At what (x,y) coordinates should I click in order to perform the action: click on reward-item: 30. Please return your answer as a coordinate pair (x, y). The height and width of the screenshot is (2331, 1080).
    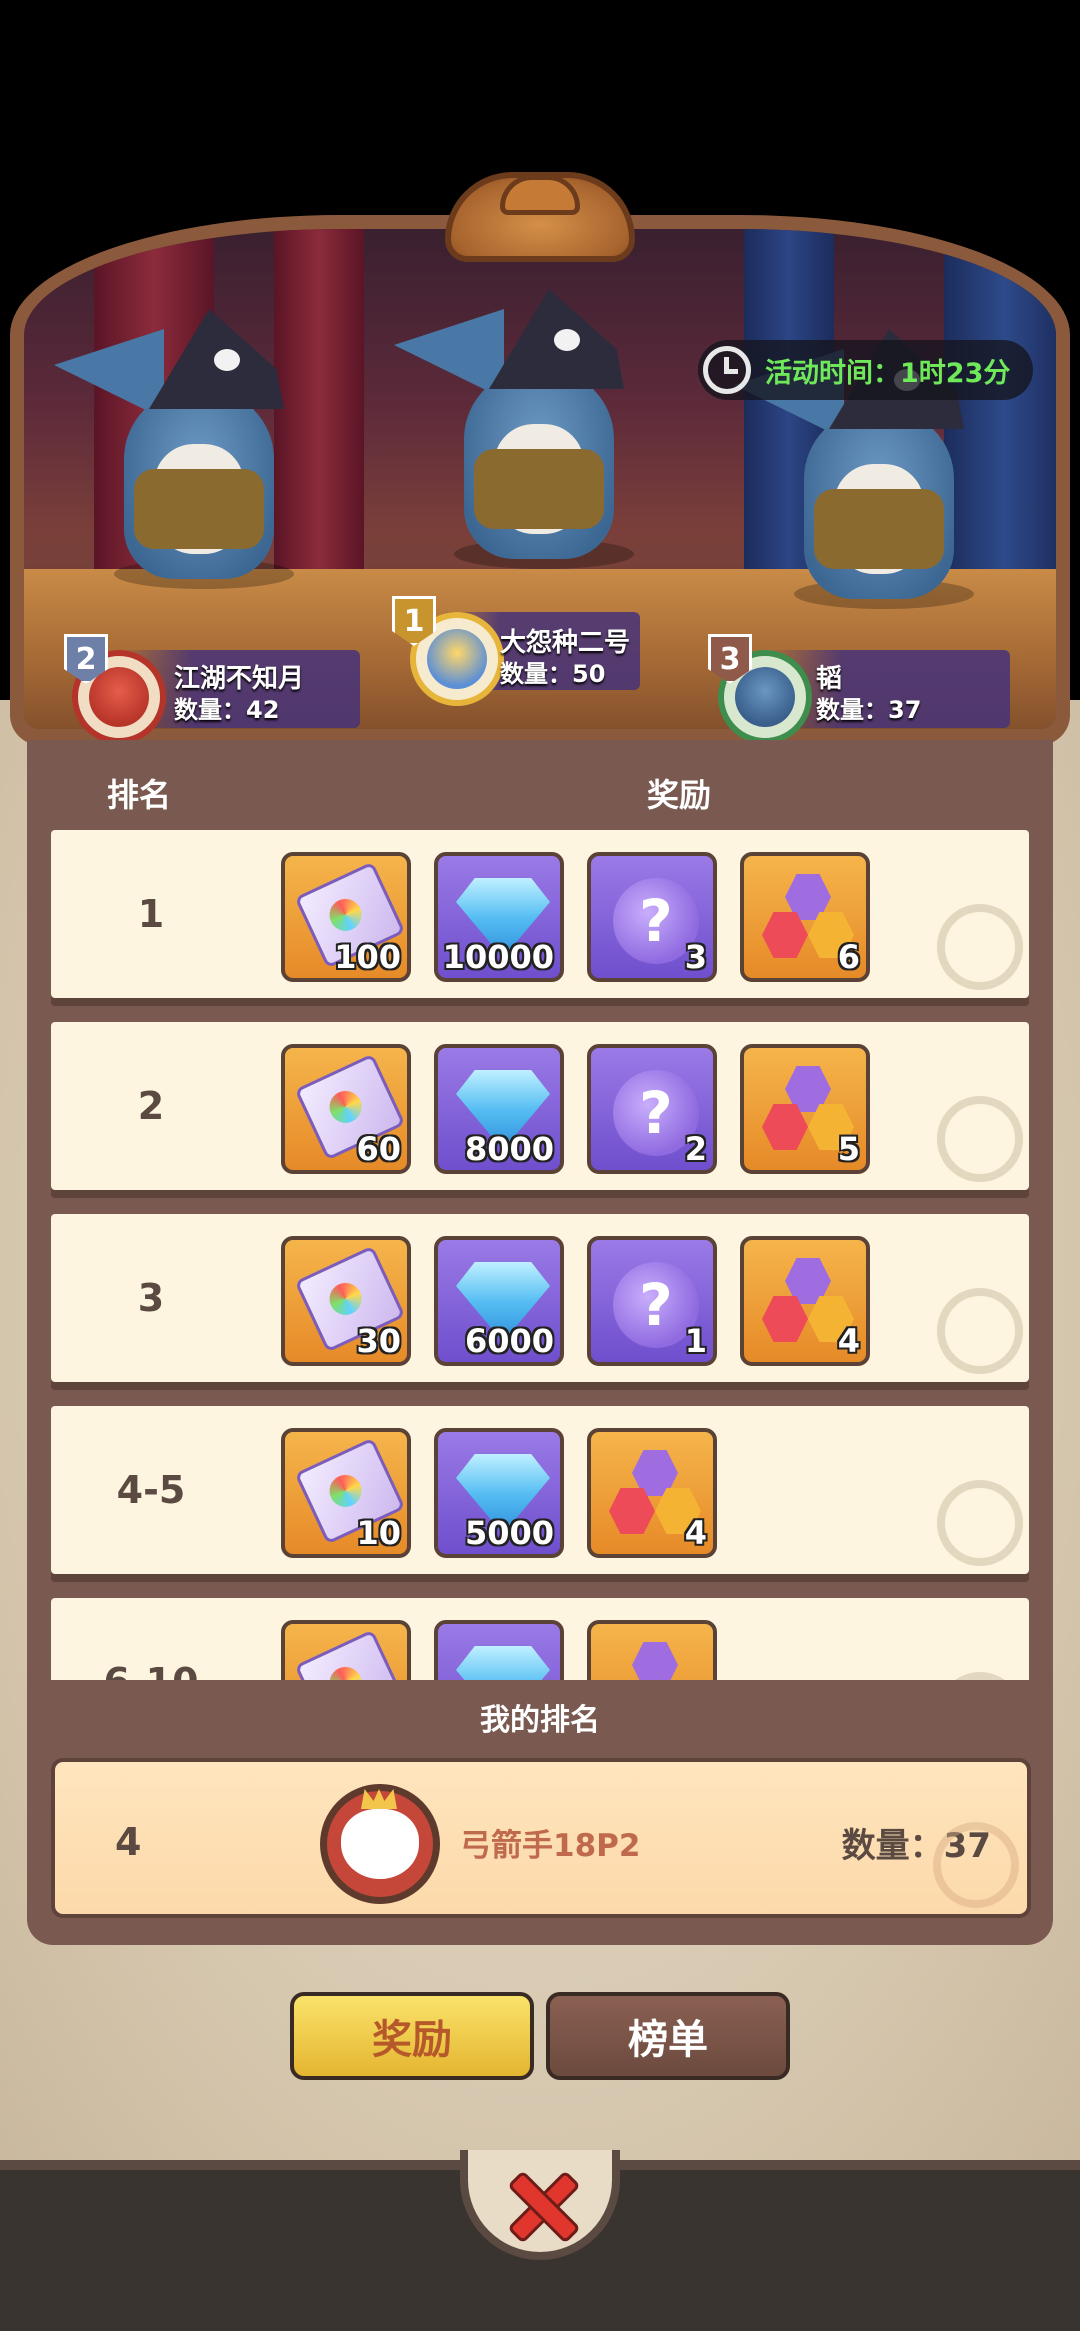
    Looking at the image, I should click on (346, 1301).